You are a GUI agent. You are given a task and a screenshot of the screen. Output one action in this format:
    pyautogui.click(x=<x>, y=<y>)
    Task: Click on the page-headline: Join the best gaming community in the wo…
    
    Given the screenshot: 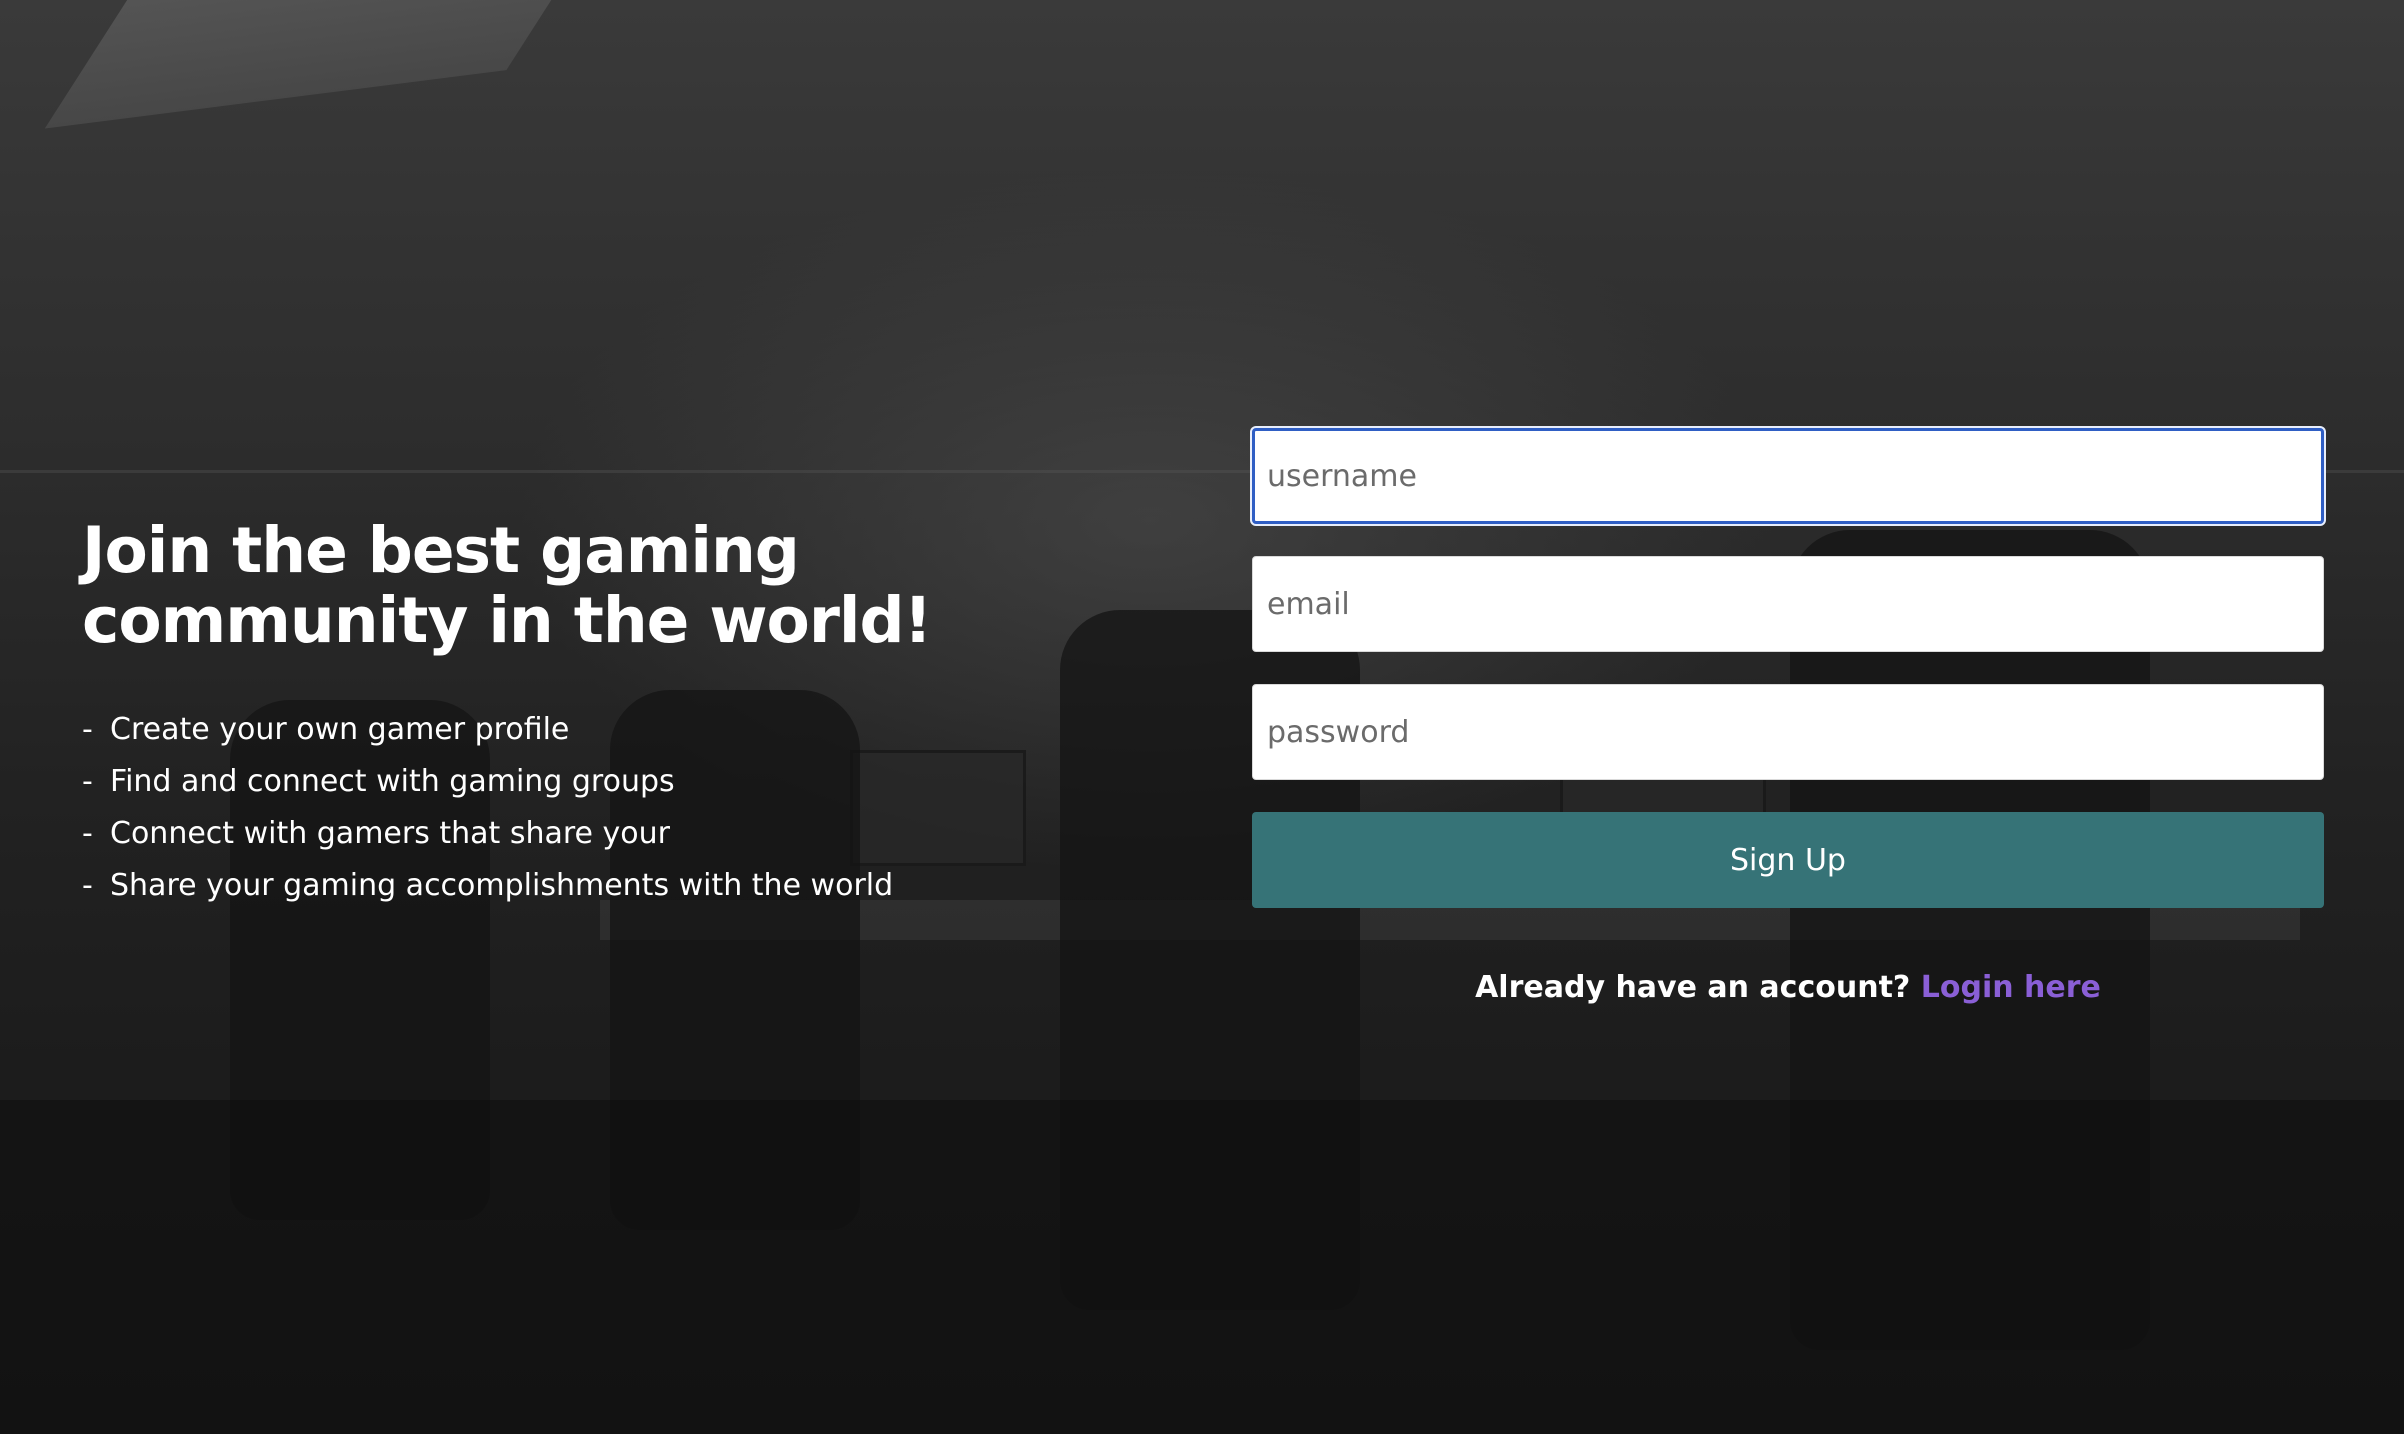 What is the action you would take?
    pyautogui.click(x=507, y=585)
    